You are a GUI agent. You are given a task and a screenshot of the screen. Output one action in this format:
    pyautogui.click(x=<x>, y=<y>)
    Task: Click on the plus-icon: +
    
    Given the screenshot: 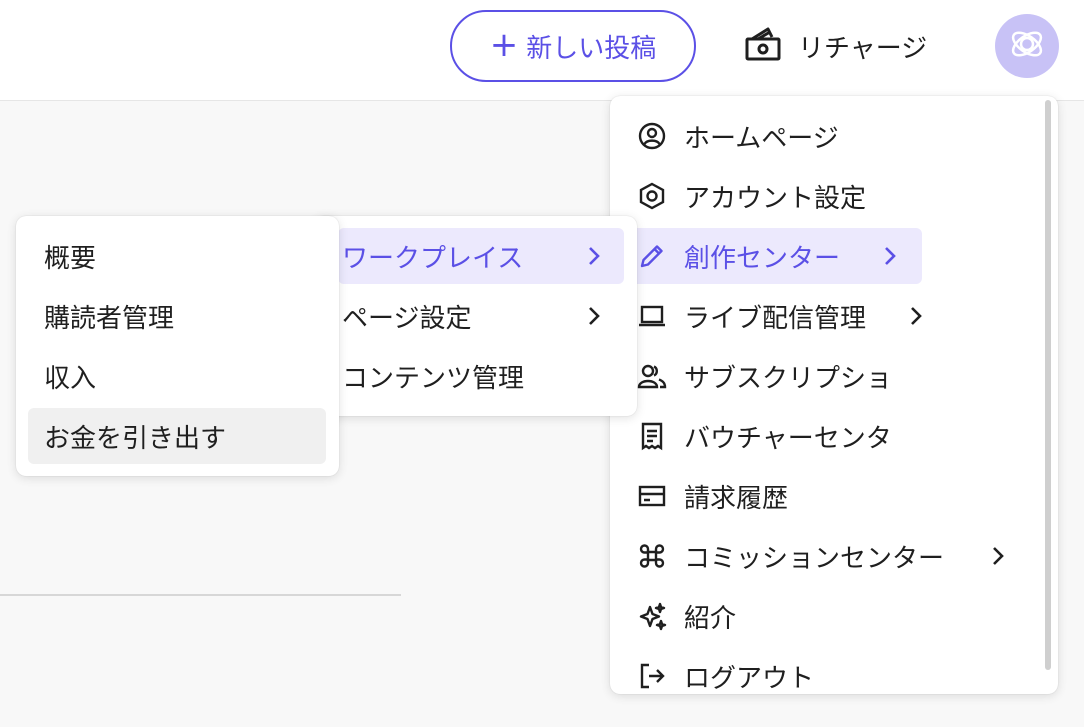 What is the action you would take?
    pyautogui.click(x=504, y=45)
    